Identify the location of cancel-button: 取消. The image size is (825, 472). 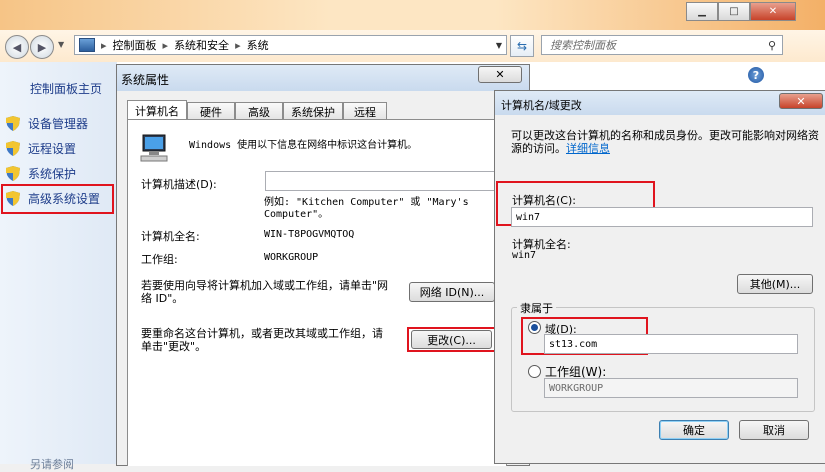
(774, 430).